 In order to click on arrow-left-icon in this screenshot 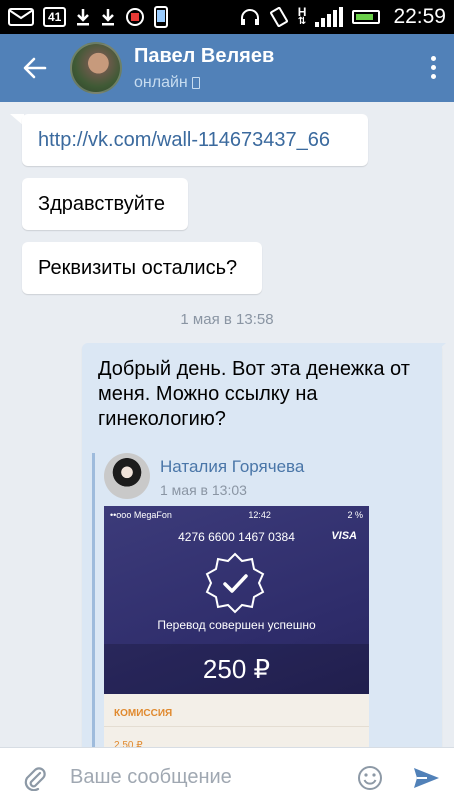, I will do `click(35, 68)`.